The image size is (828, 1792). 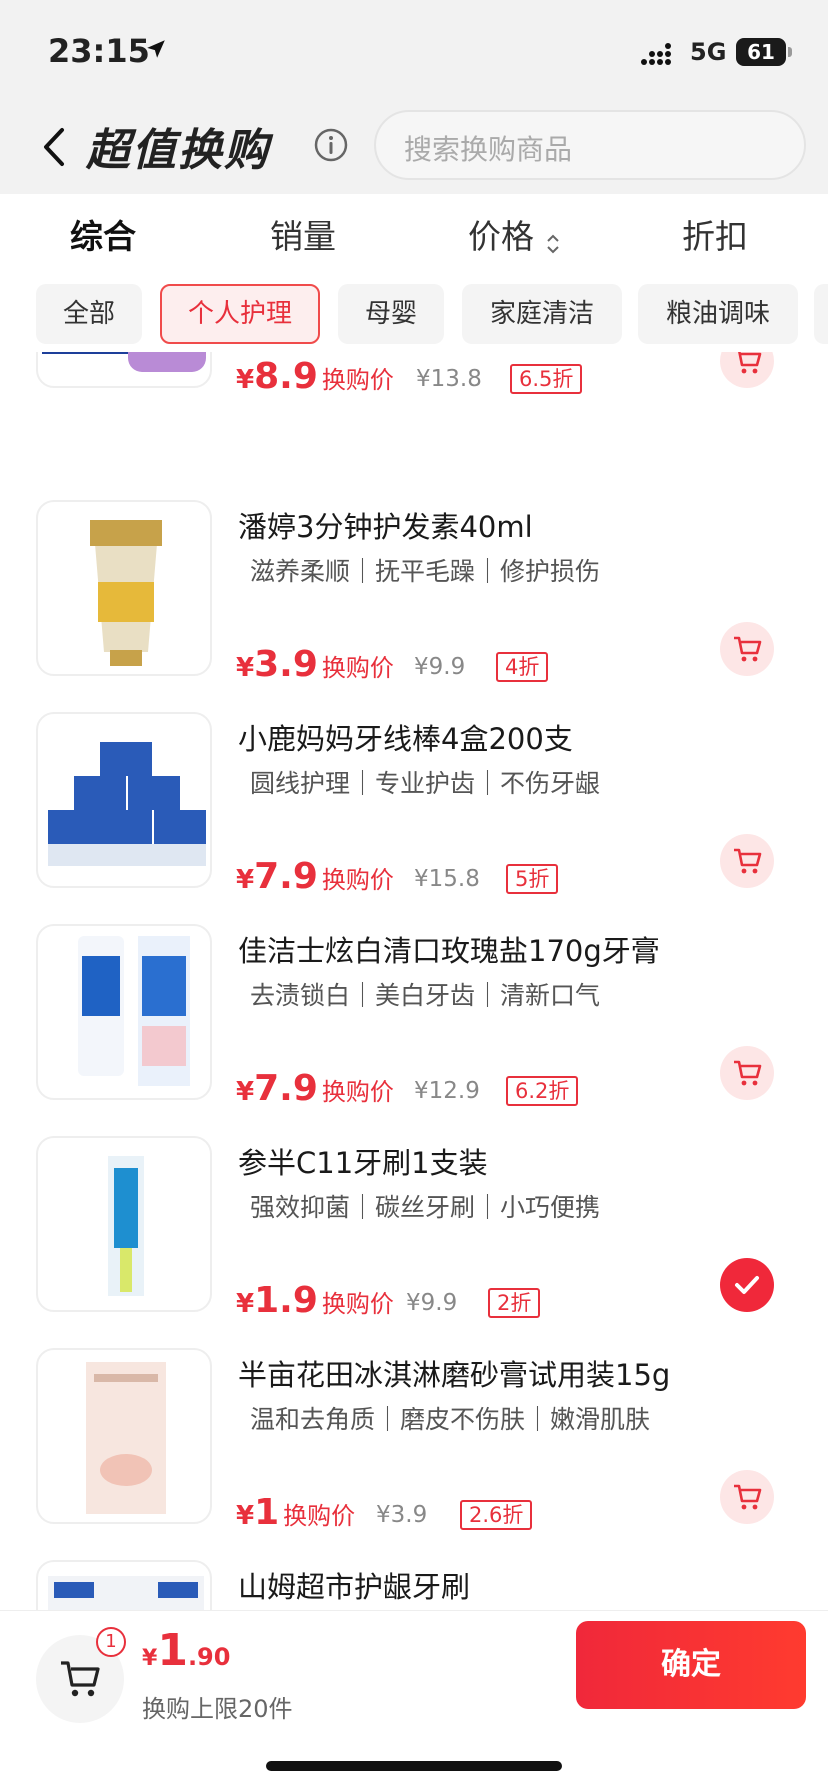 What do you see at coordinates (501, 236) in the screenshot?
I see `tab-price-label: 价格` at bounding box center [501, 236].